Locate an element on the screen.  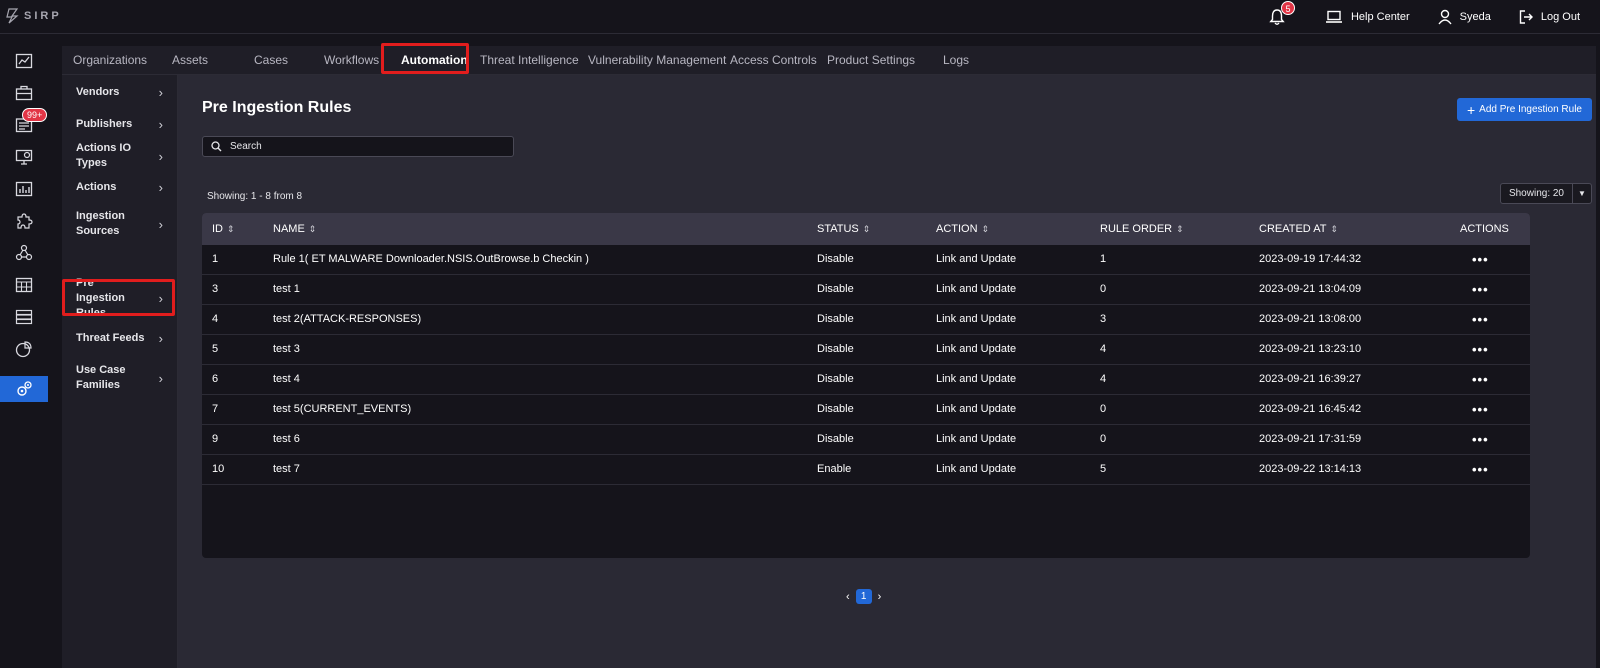
column-header-name: NAME ⇕ is located at coordinates (294, 229).